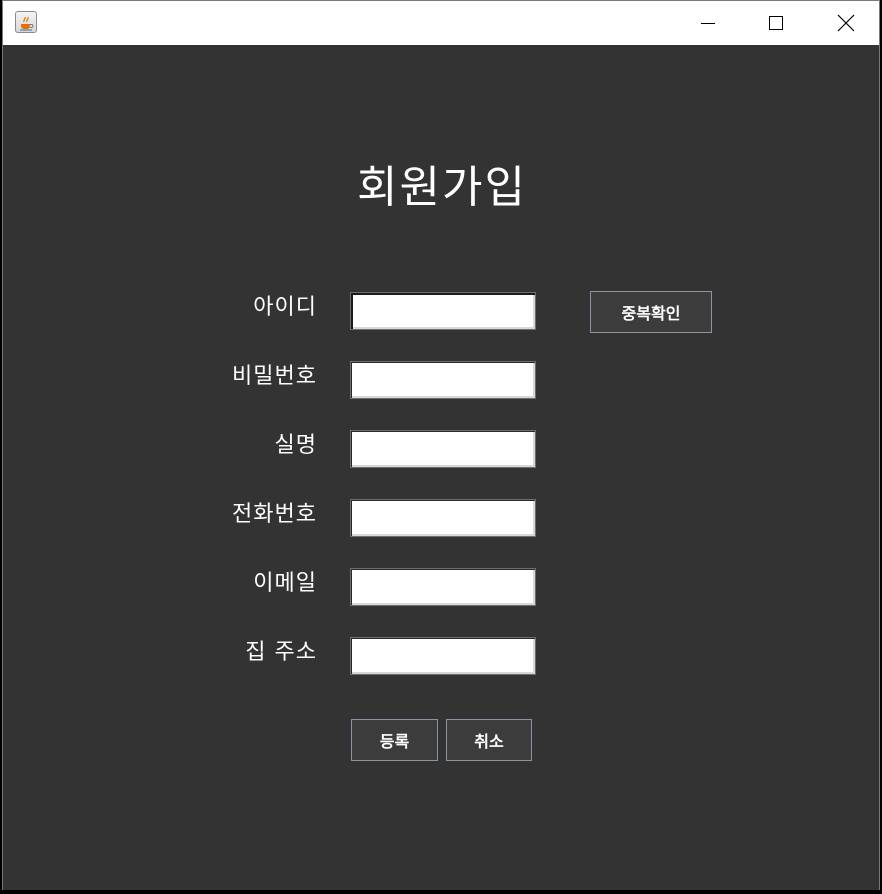  What do you see at coordinates (443, 518) in the screenshot?
I see `phone-input` at bounding box center [443, 518].